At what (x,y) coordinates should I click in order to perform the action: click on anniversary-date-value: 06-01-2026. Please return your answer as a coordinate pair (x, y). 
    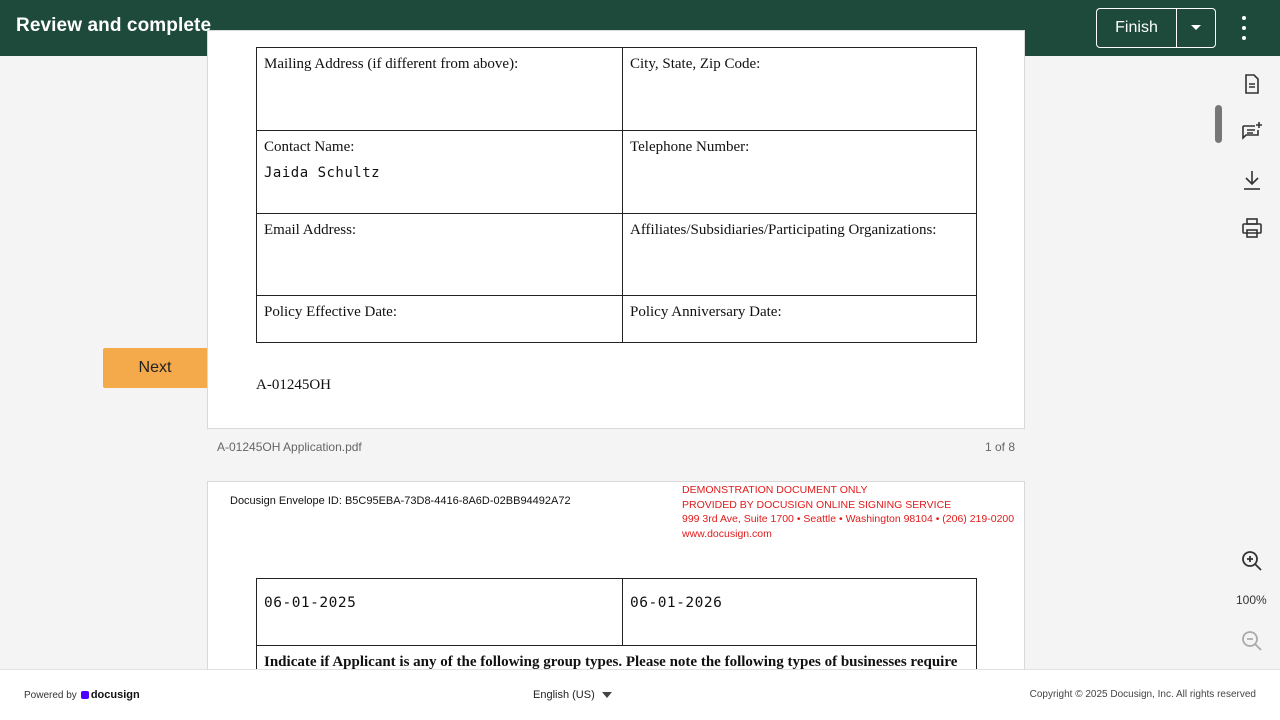
    Looking at the image, I should click on (799, 612).